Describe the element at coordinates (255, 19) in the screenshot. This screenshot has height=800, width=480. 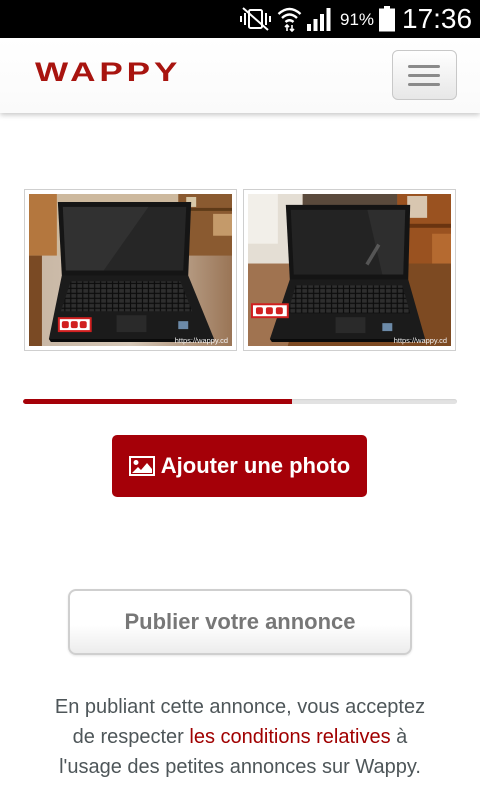
I see `vibrate-off-icon` at that location.